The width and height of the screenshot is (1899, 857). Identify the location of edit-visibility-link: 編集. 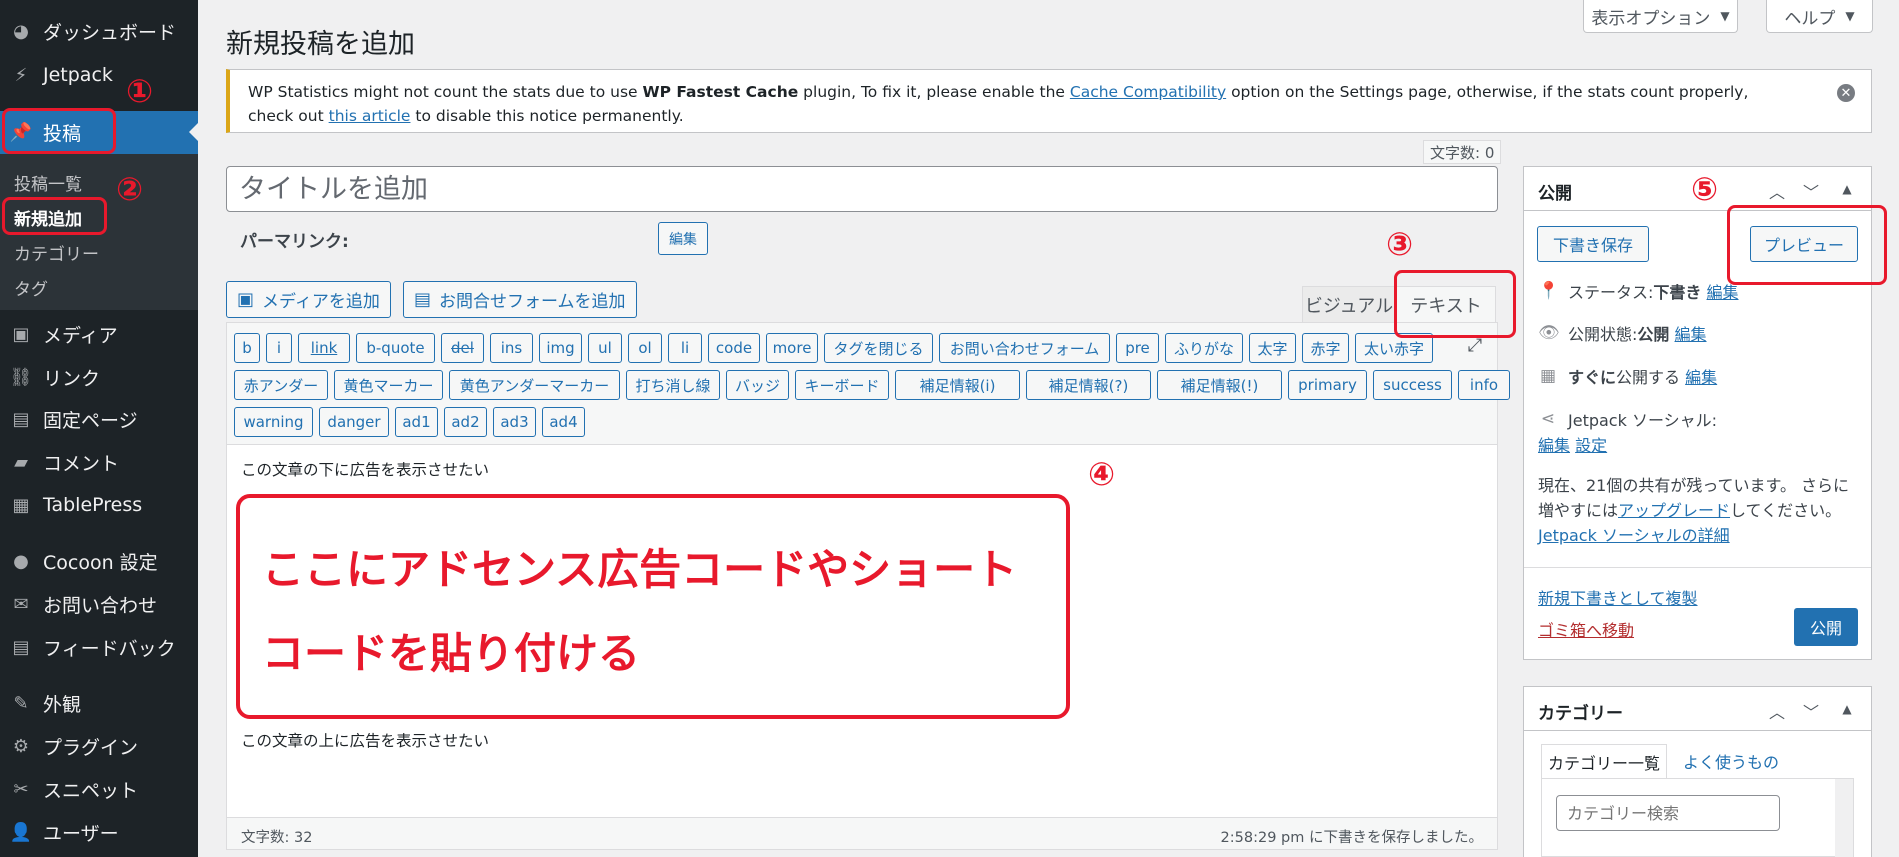
(1691, 333).